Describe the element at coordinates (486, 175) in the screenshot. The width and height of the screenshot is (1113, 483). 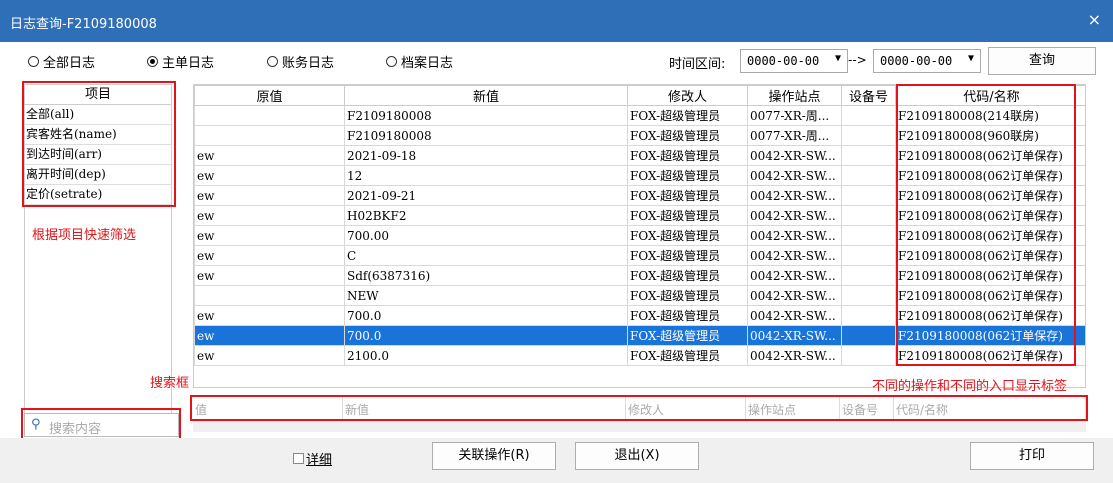
I see `table-cell: 12` at that location.